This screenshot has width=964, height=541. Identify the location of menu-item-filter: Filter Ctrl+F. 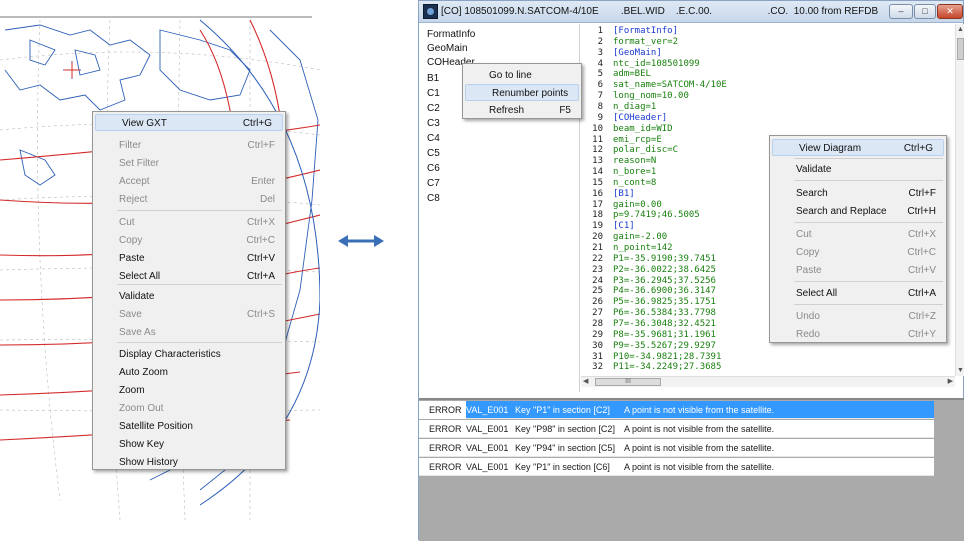
(189, 145).